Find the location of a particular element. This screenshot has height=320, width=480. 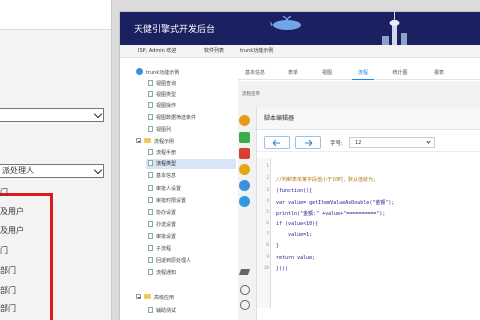

sidebar-item: 回退到原处理人 is located at coordinates (169, 261).